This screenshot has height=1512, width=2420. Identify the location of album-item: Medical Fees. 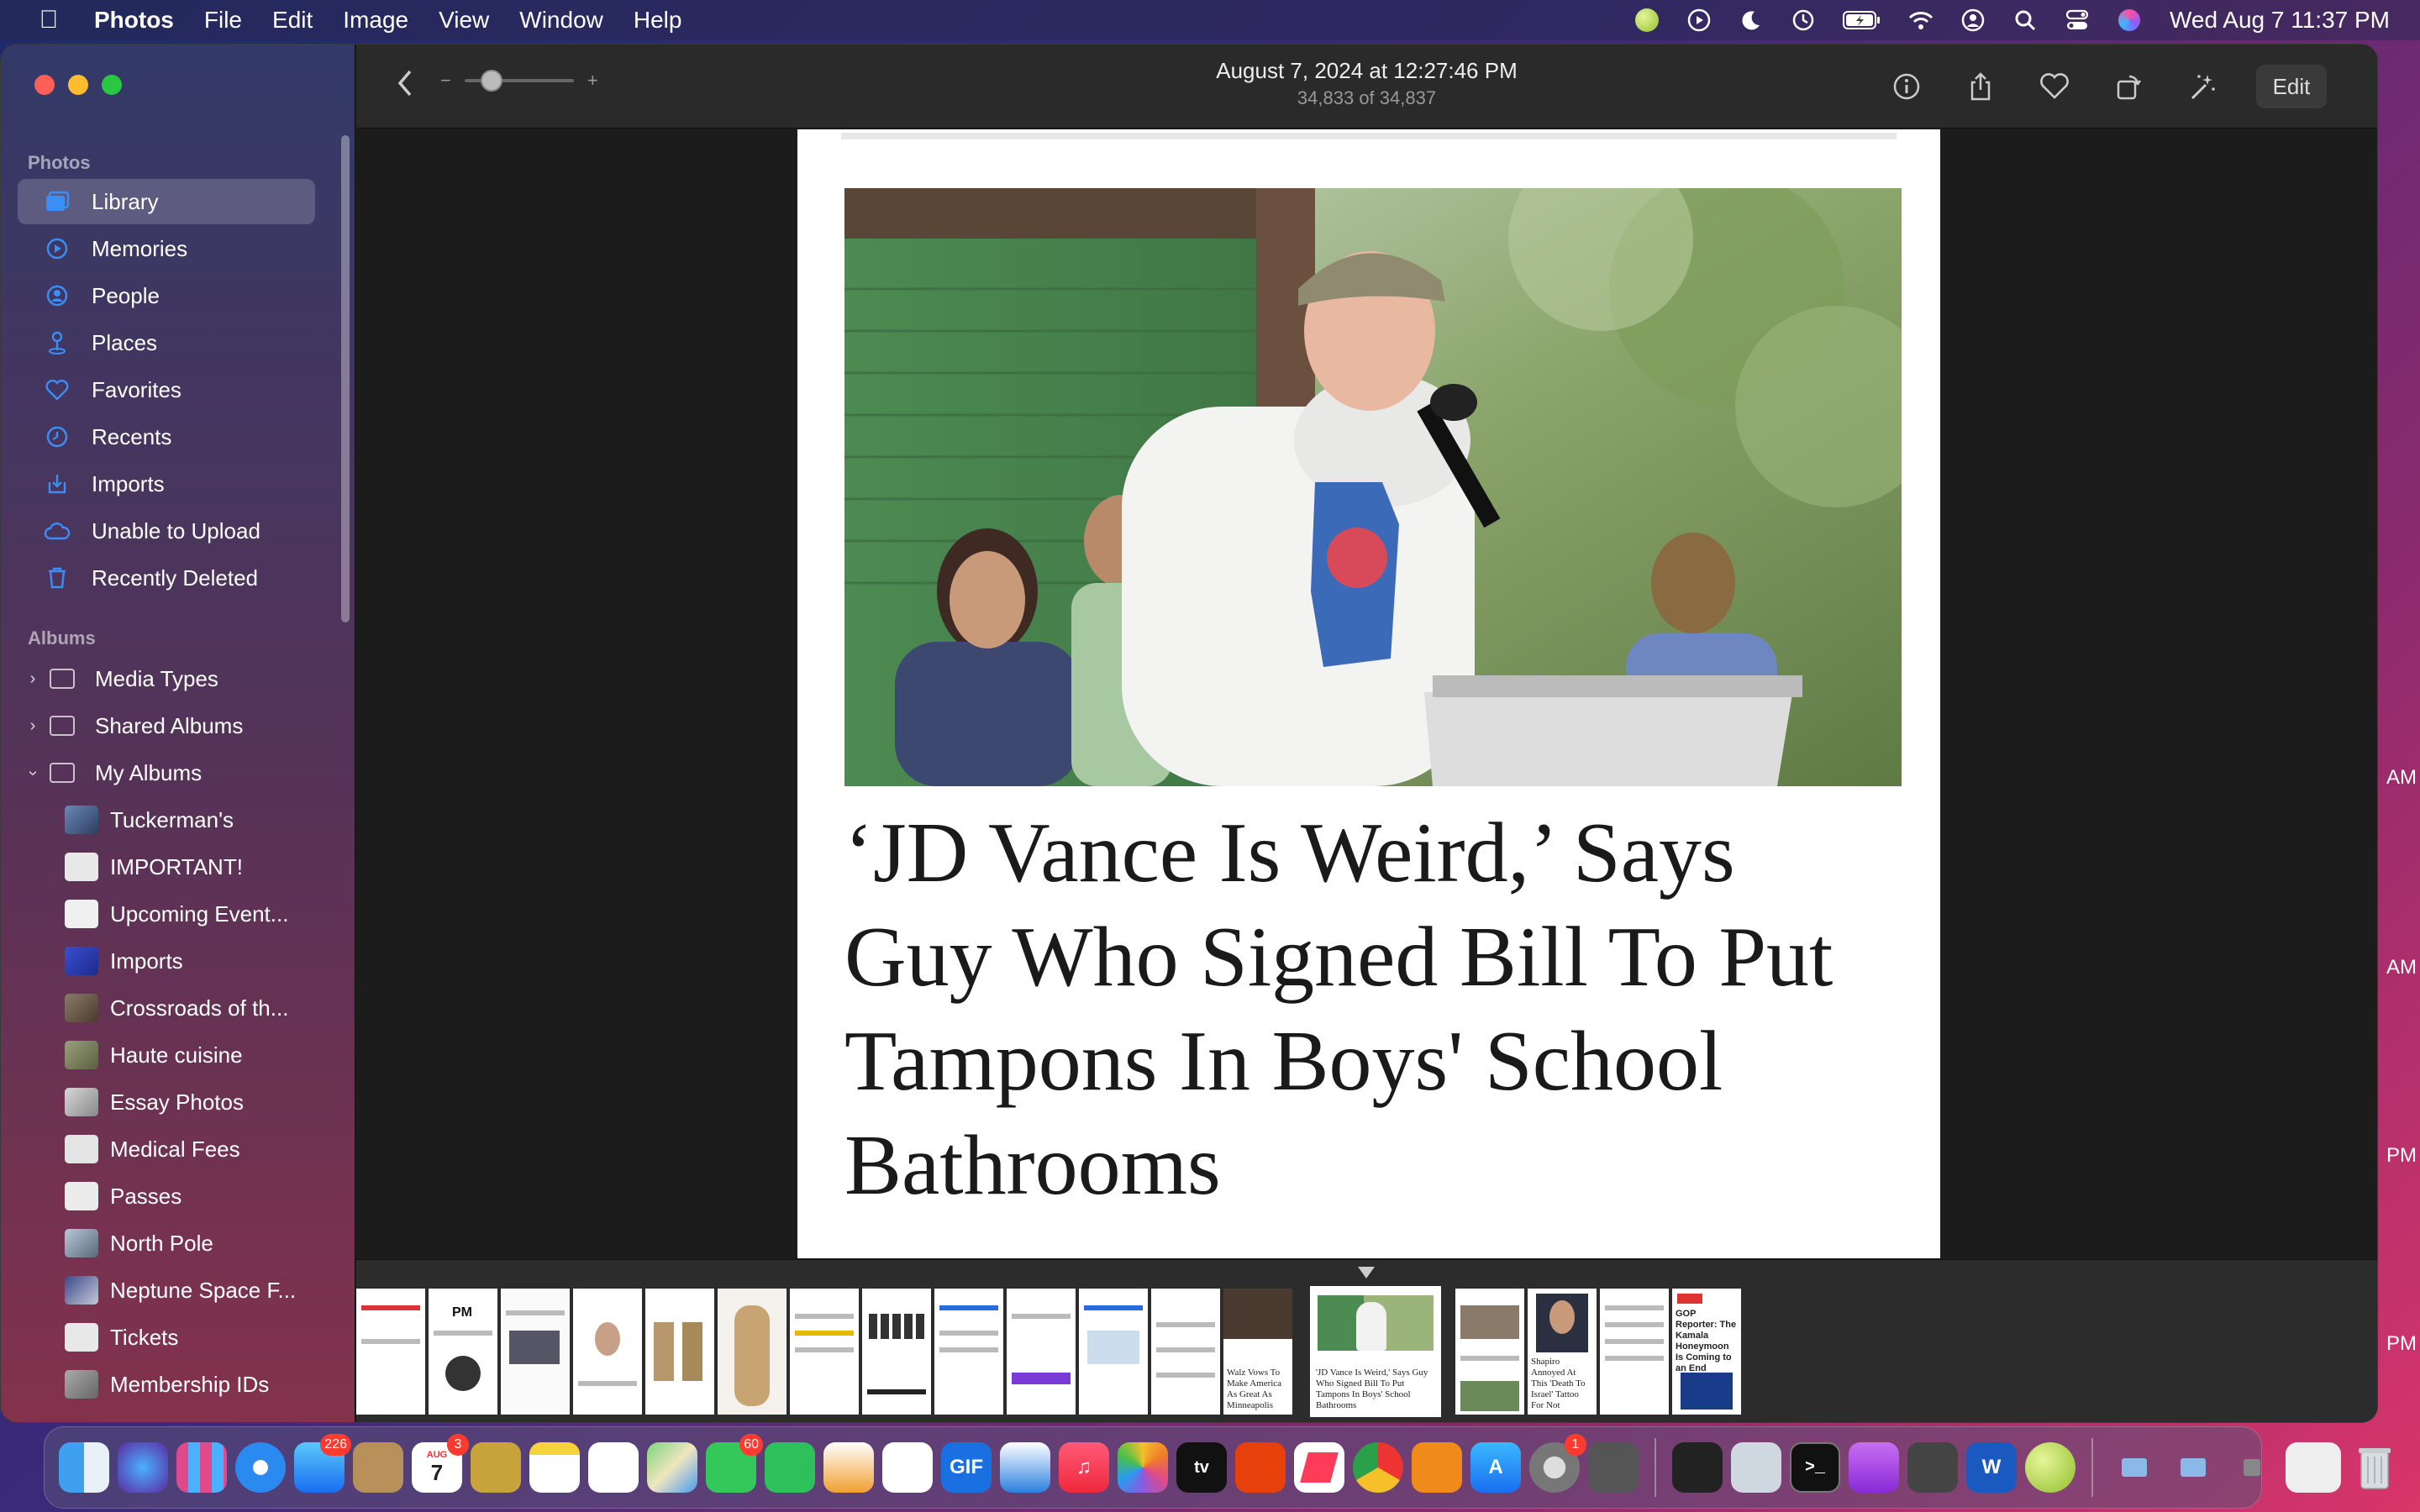
(166, 1149).